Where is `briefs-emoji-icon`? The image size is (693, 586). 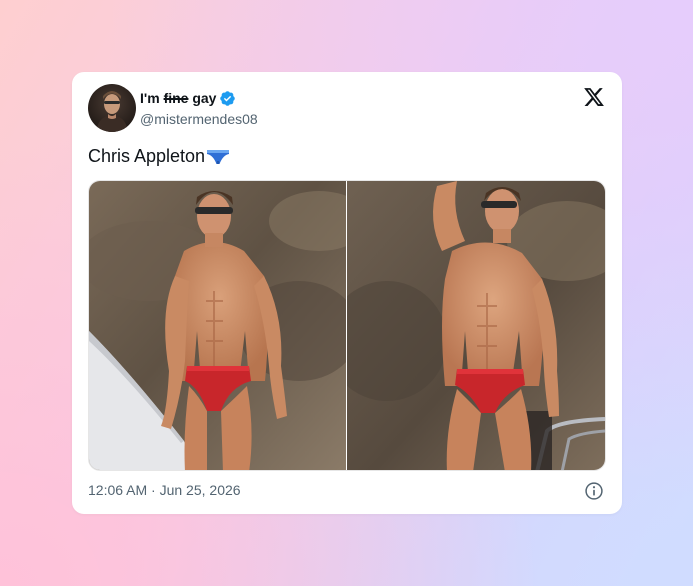 briefs-emoji-icon is located at coordinates (218, 156).